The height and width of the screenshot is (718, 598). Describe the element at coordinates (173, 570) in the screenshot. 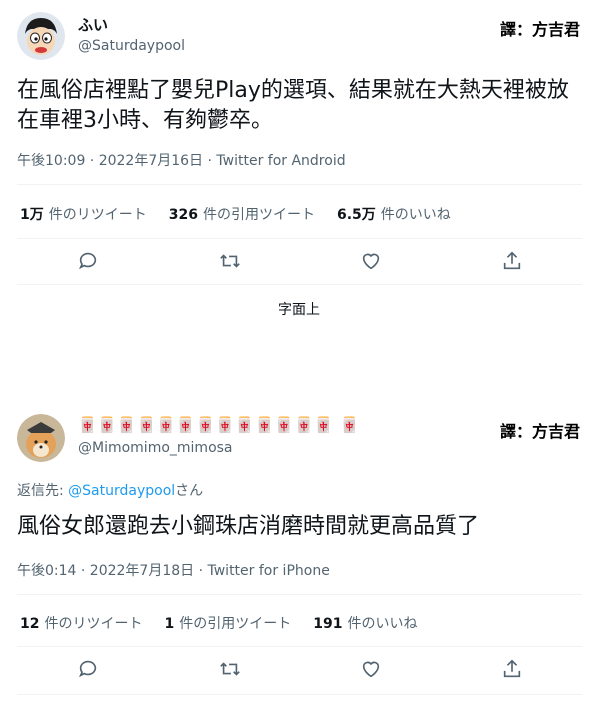

I see `tweet-timestamp: 午後0:14 · 2022年7月18日 · Twitter for iPhone` at that location.